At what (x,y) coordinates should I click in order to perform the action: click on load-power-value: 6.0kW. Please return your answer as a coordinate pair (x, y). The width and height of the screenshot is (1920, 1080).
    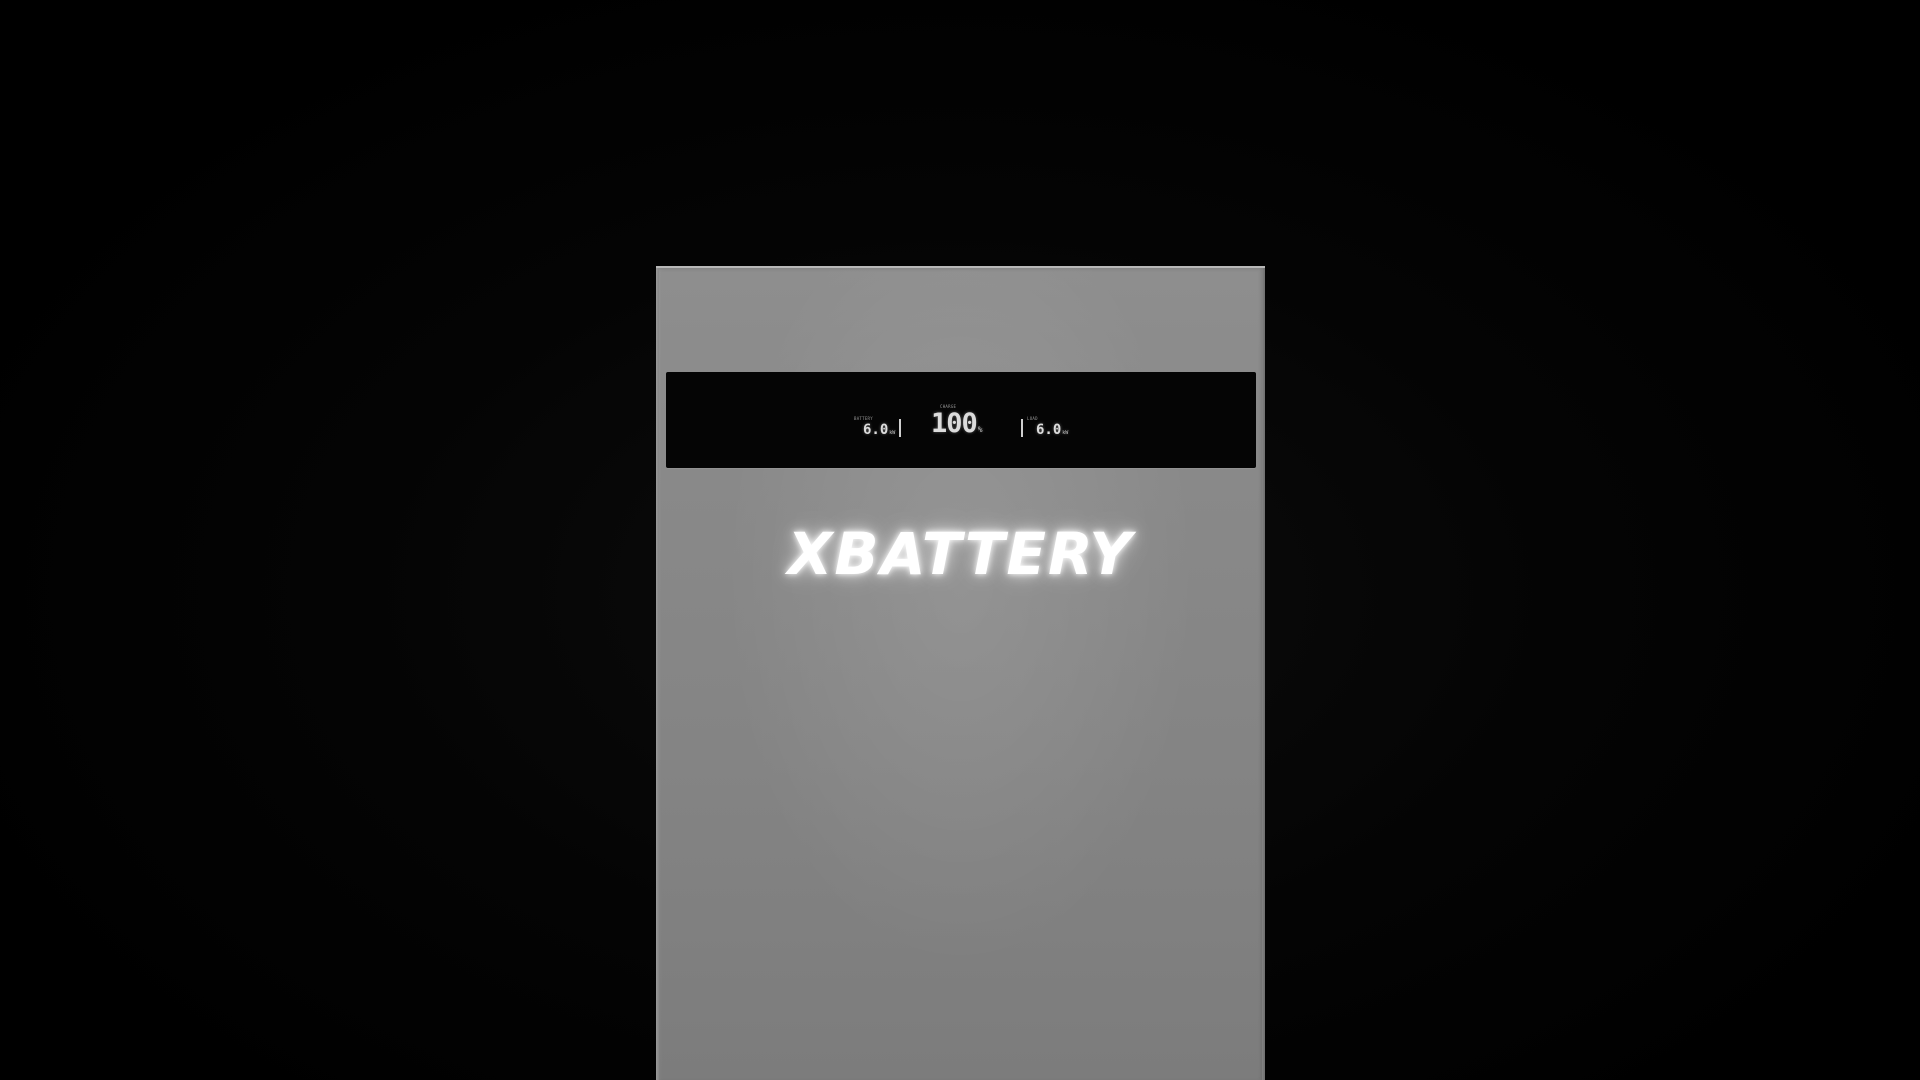
    Looking at the image, I should click on (1052, 430).